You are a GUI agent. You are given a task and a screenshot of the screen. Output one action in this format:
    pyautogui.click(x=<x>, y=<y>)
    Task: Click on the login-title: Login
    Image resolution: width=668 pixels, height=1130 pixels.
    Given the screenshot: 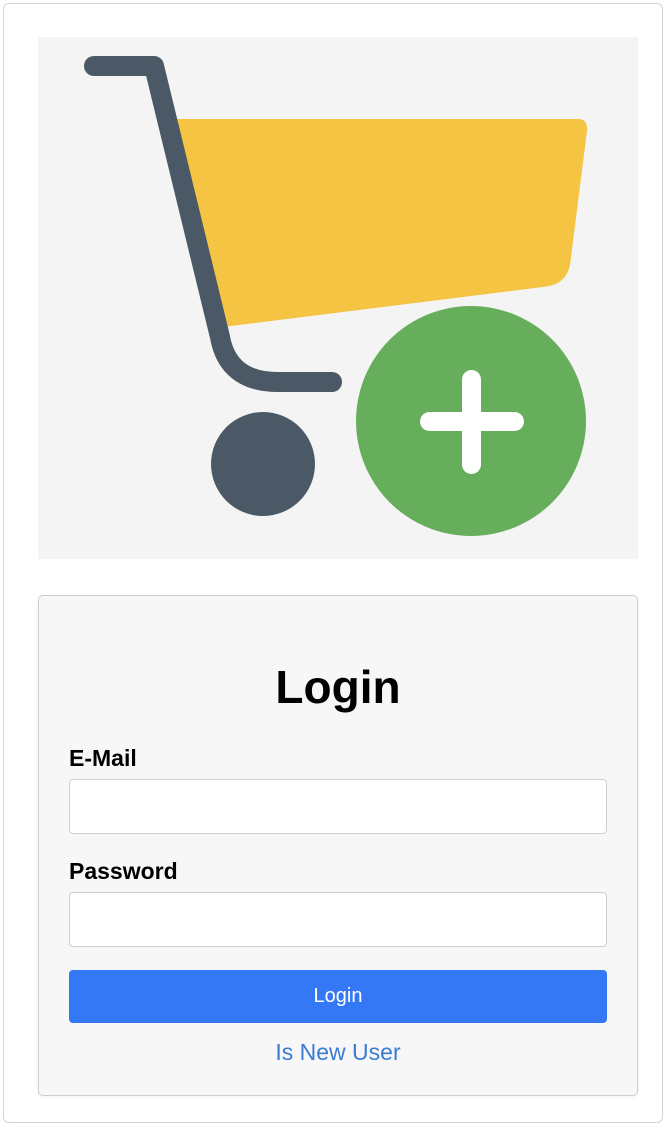 What is the action you would take?
    pyautogui.click(x=338, y=687)
    